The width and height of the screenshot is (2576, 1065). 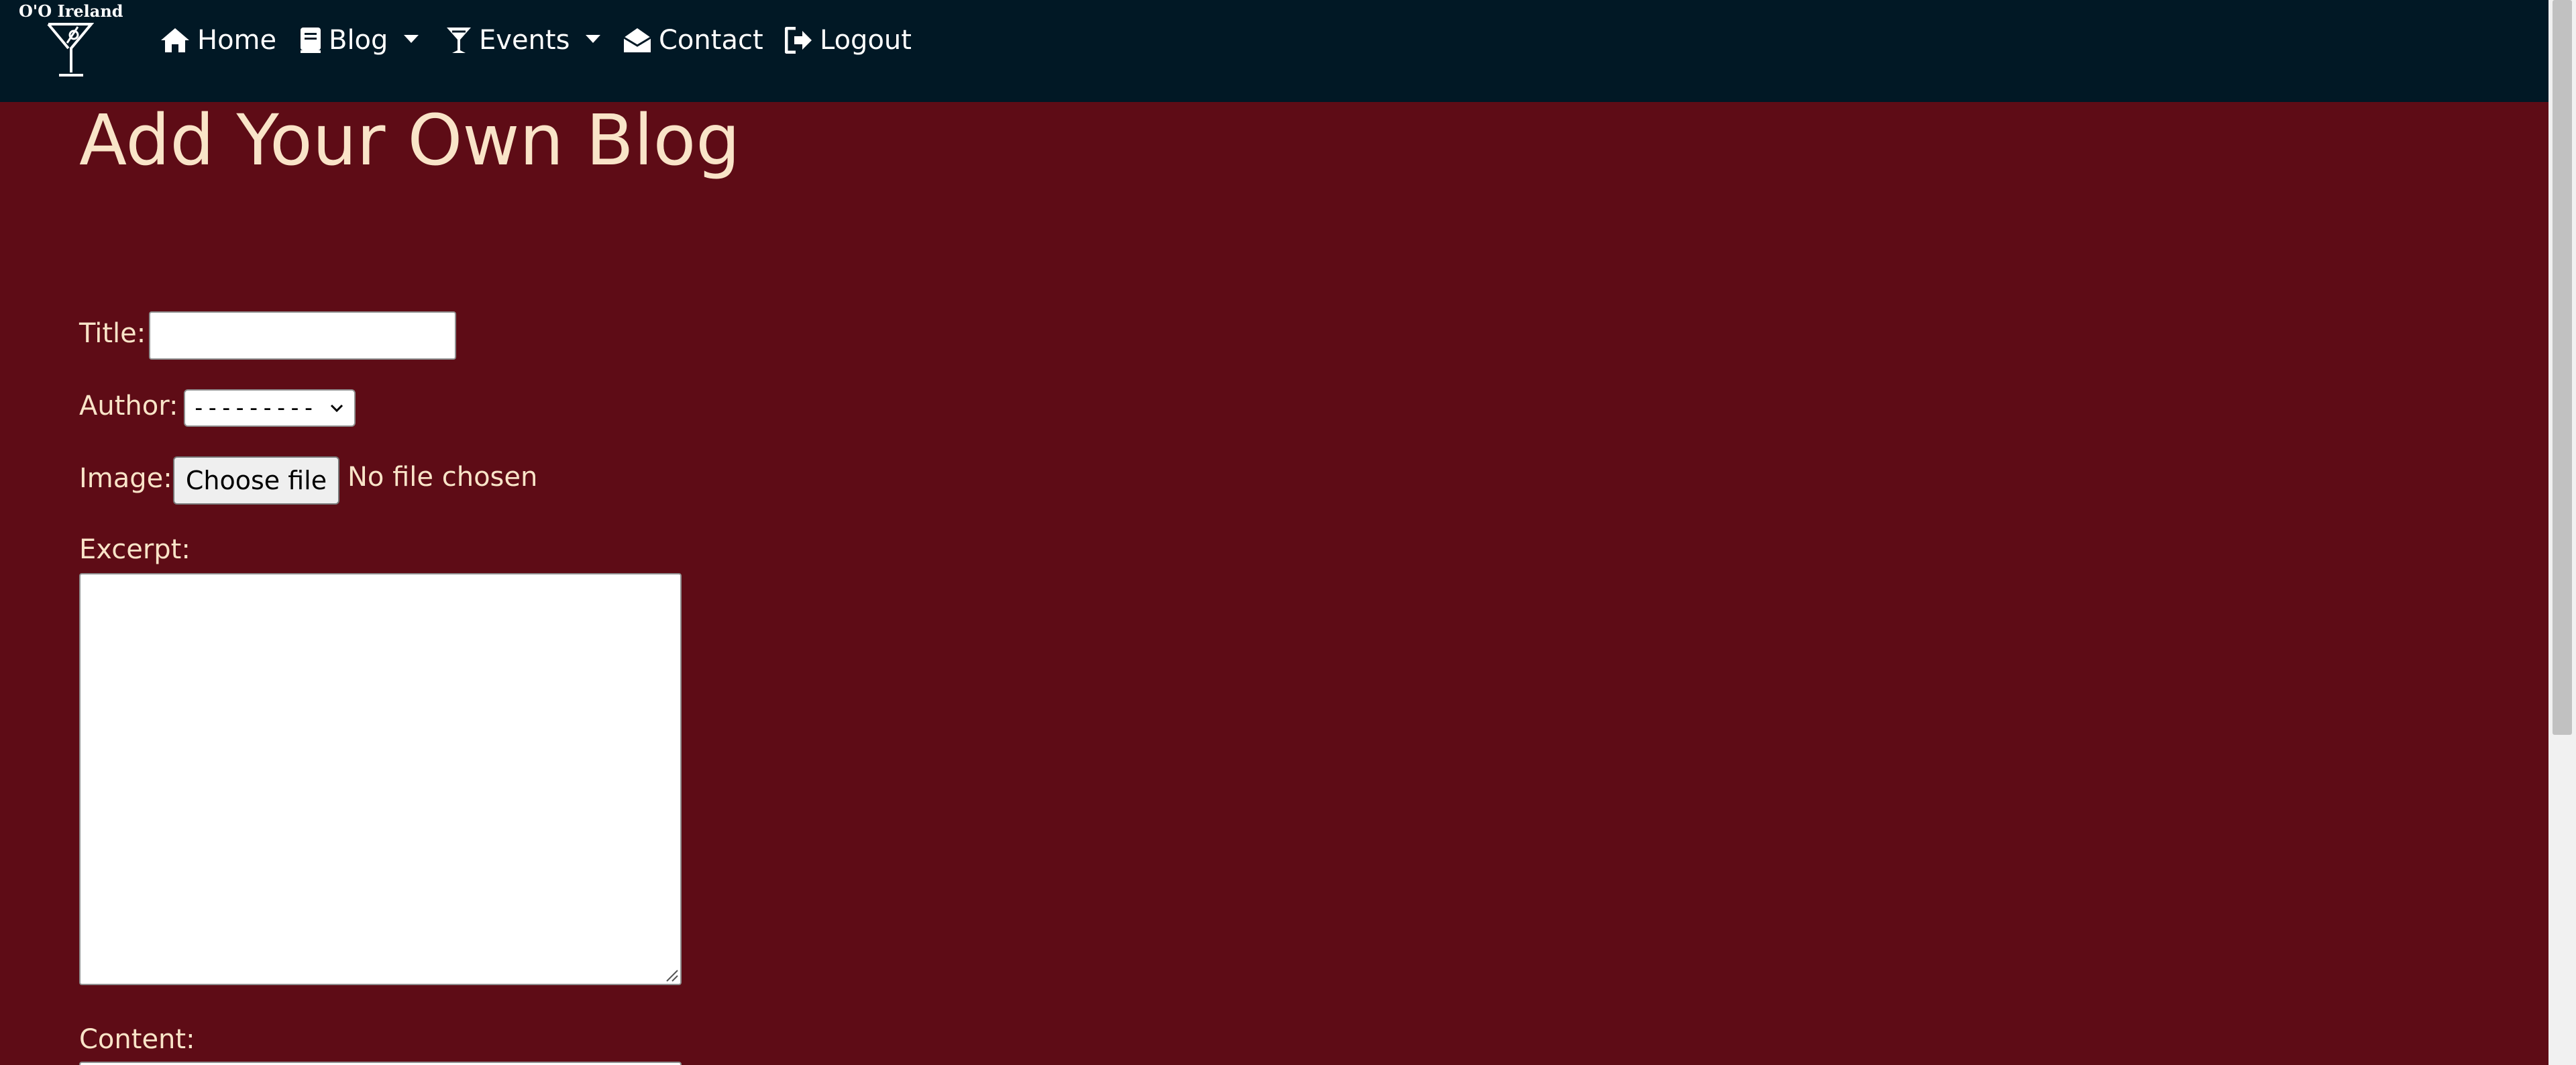 I want to click on cocktail-icon, so click(x=459, y=40).